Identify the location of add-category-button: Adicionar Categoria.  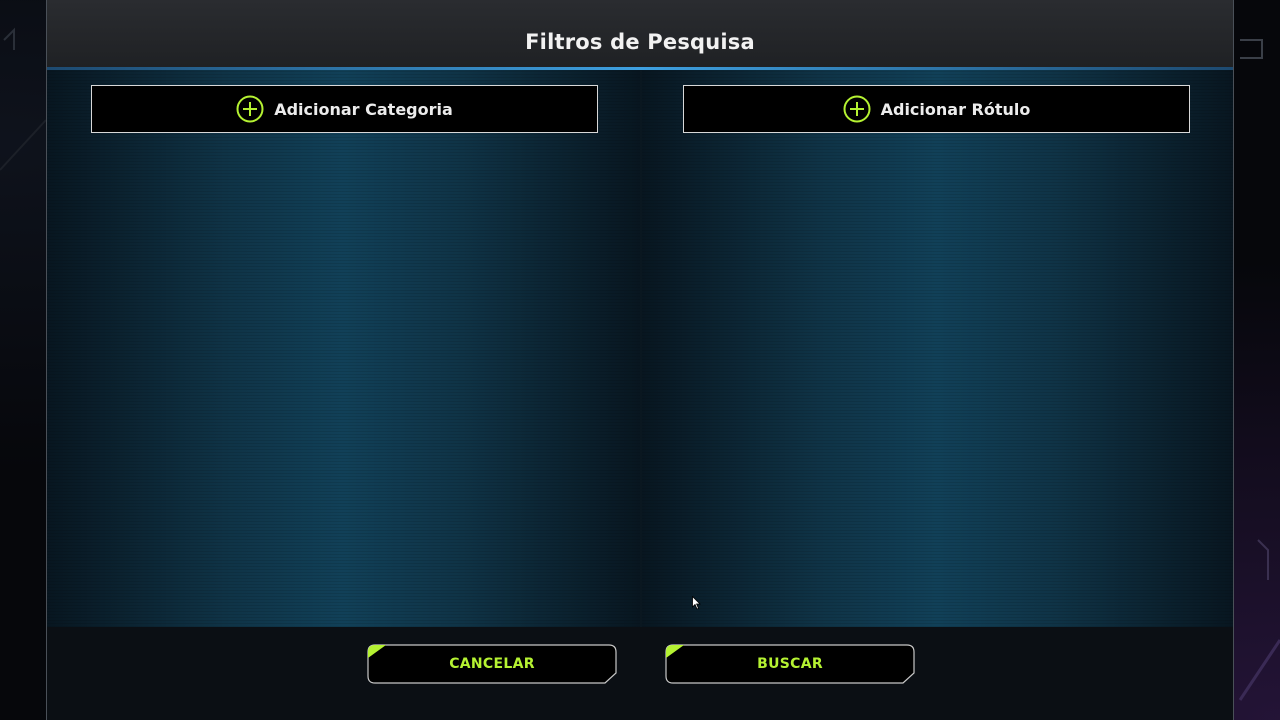
(344, 109).